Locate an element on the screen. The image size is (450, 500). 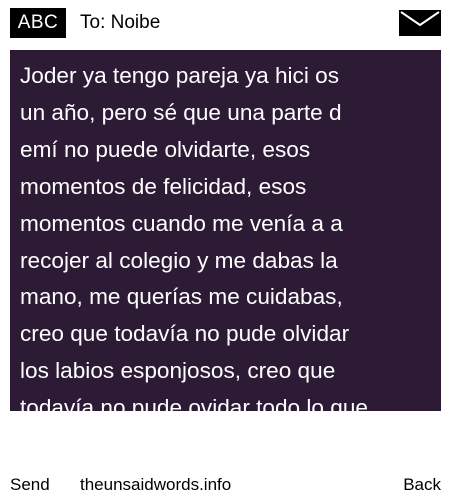
site-label: theunsaidwords.info is located at coordinates (156, 484).